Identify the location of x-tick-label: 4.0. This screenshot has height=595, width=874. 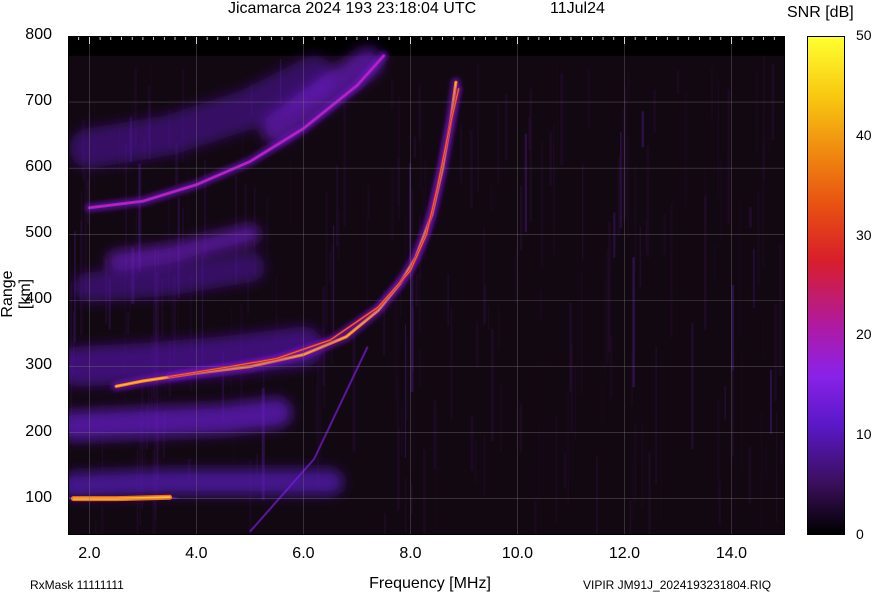
(196, 553).